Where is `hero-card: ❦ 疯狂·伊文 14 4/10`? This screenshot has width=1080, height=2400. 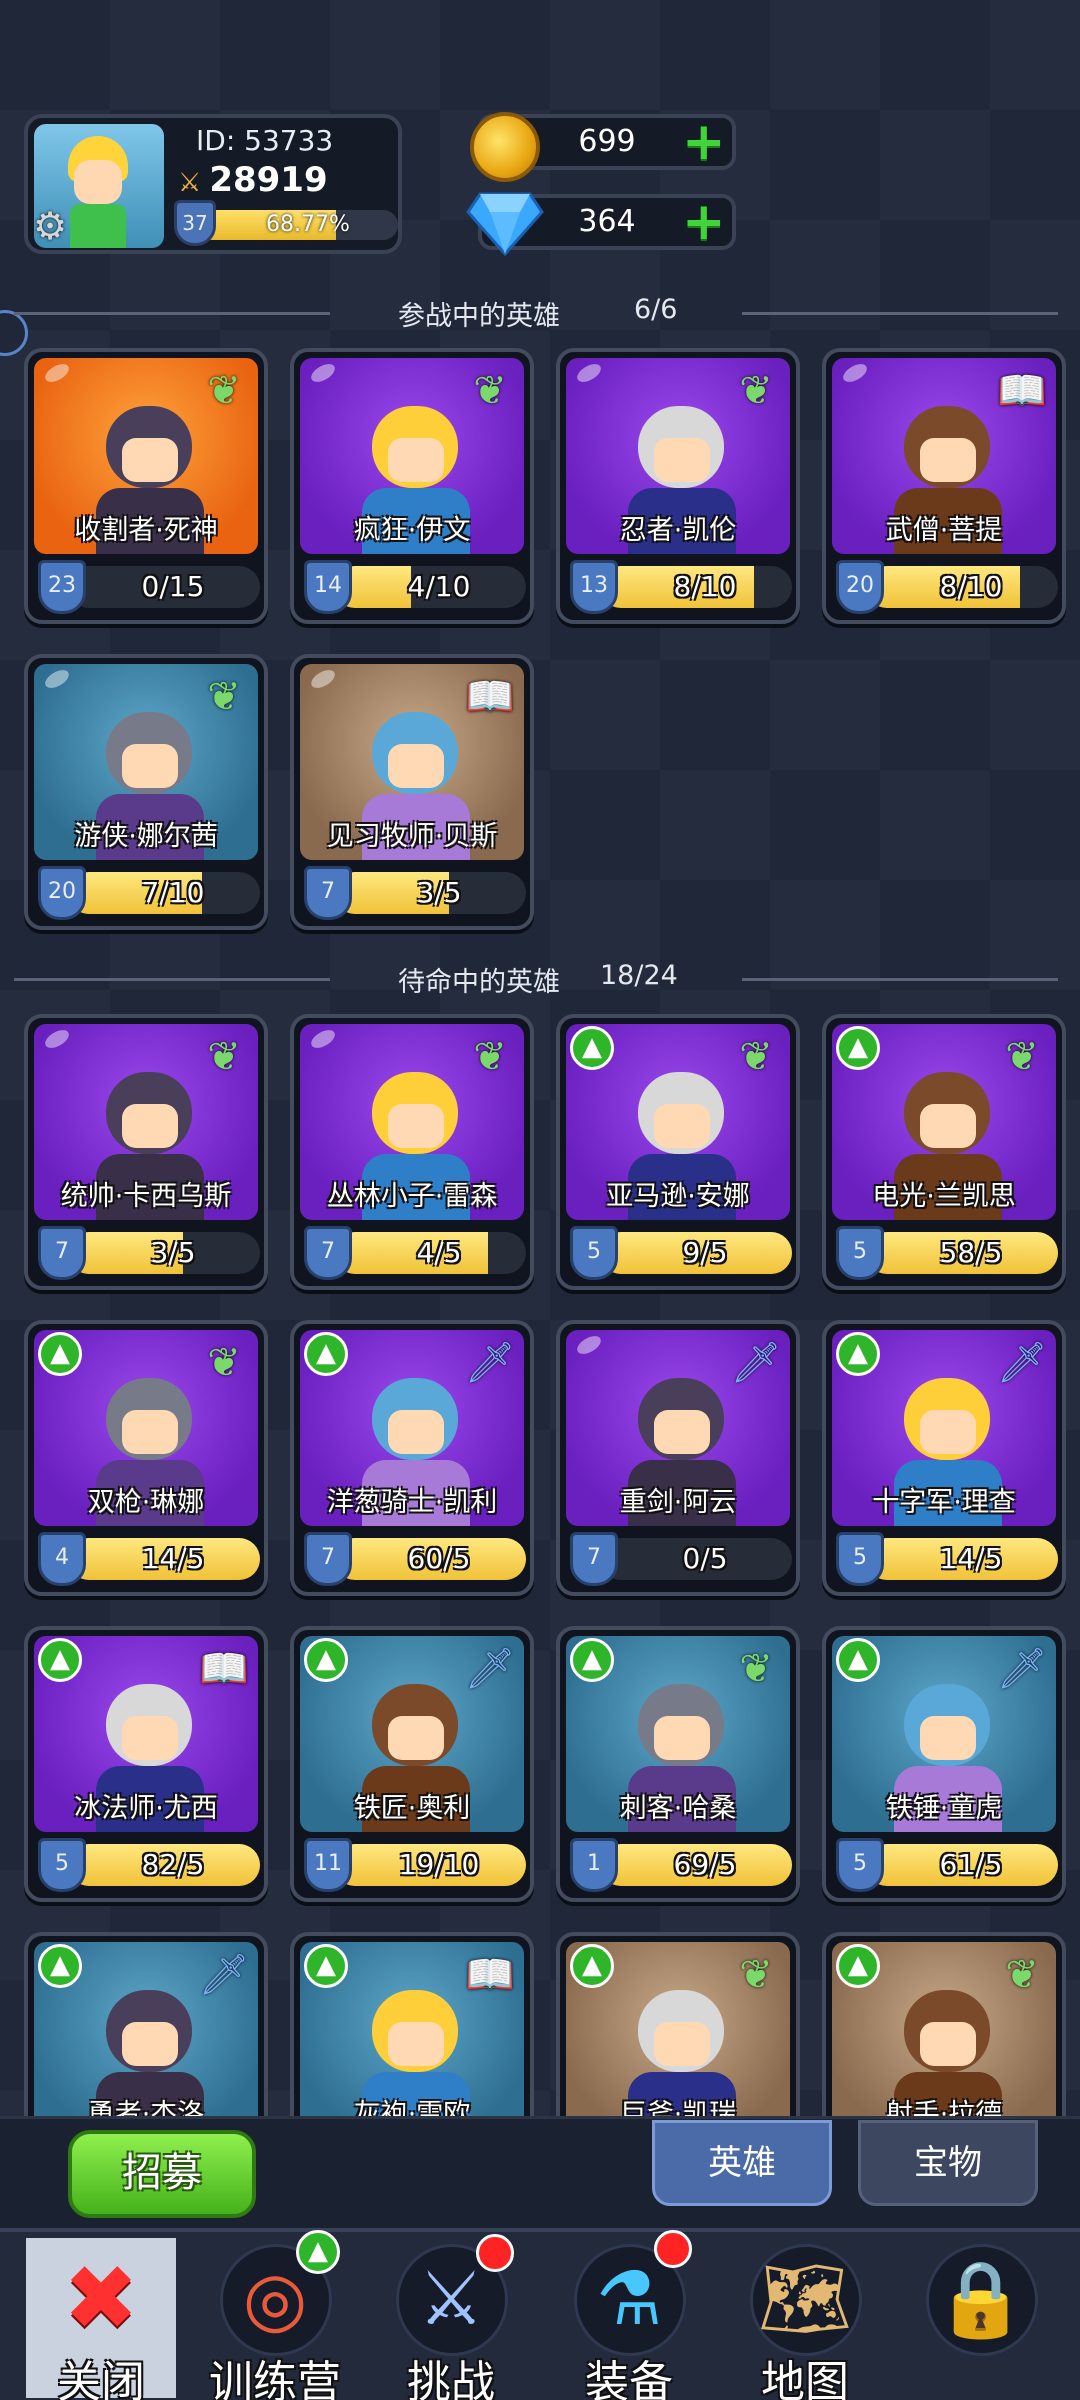 hero-card: ❦ 疯狂·伊文 14 4/10 is located at coordinates (412, 486).